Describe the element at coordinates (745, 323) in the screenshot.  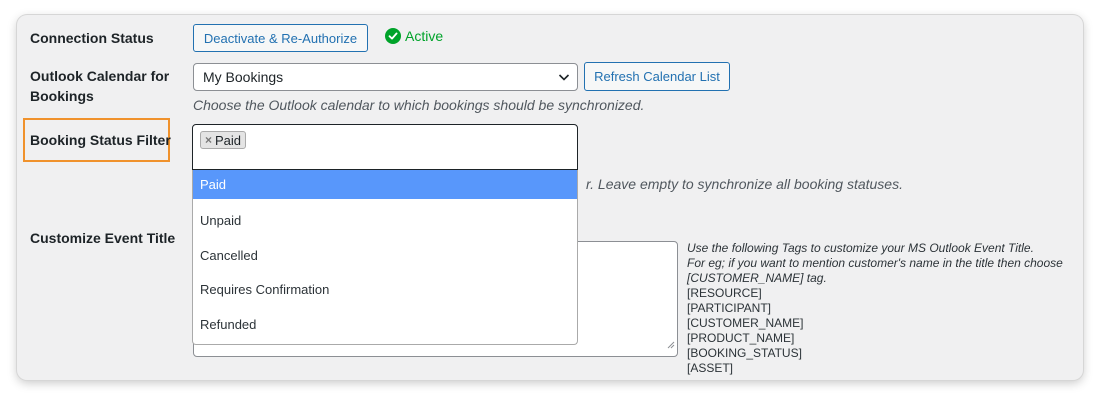
I see `tag-customer-name: [CUSTOMER_NAME]` at that location.